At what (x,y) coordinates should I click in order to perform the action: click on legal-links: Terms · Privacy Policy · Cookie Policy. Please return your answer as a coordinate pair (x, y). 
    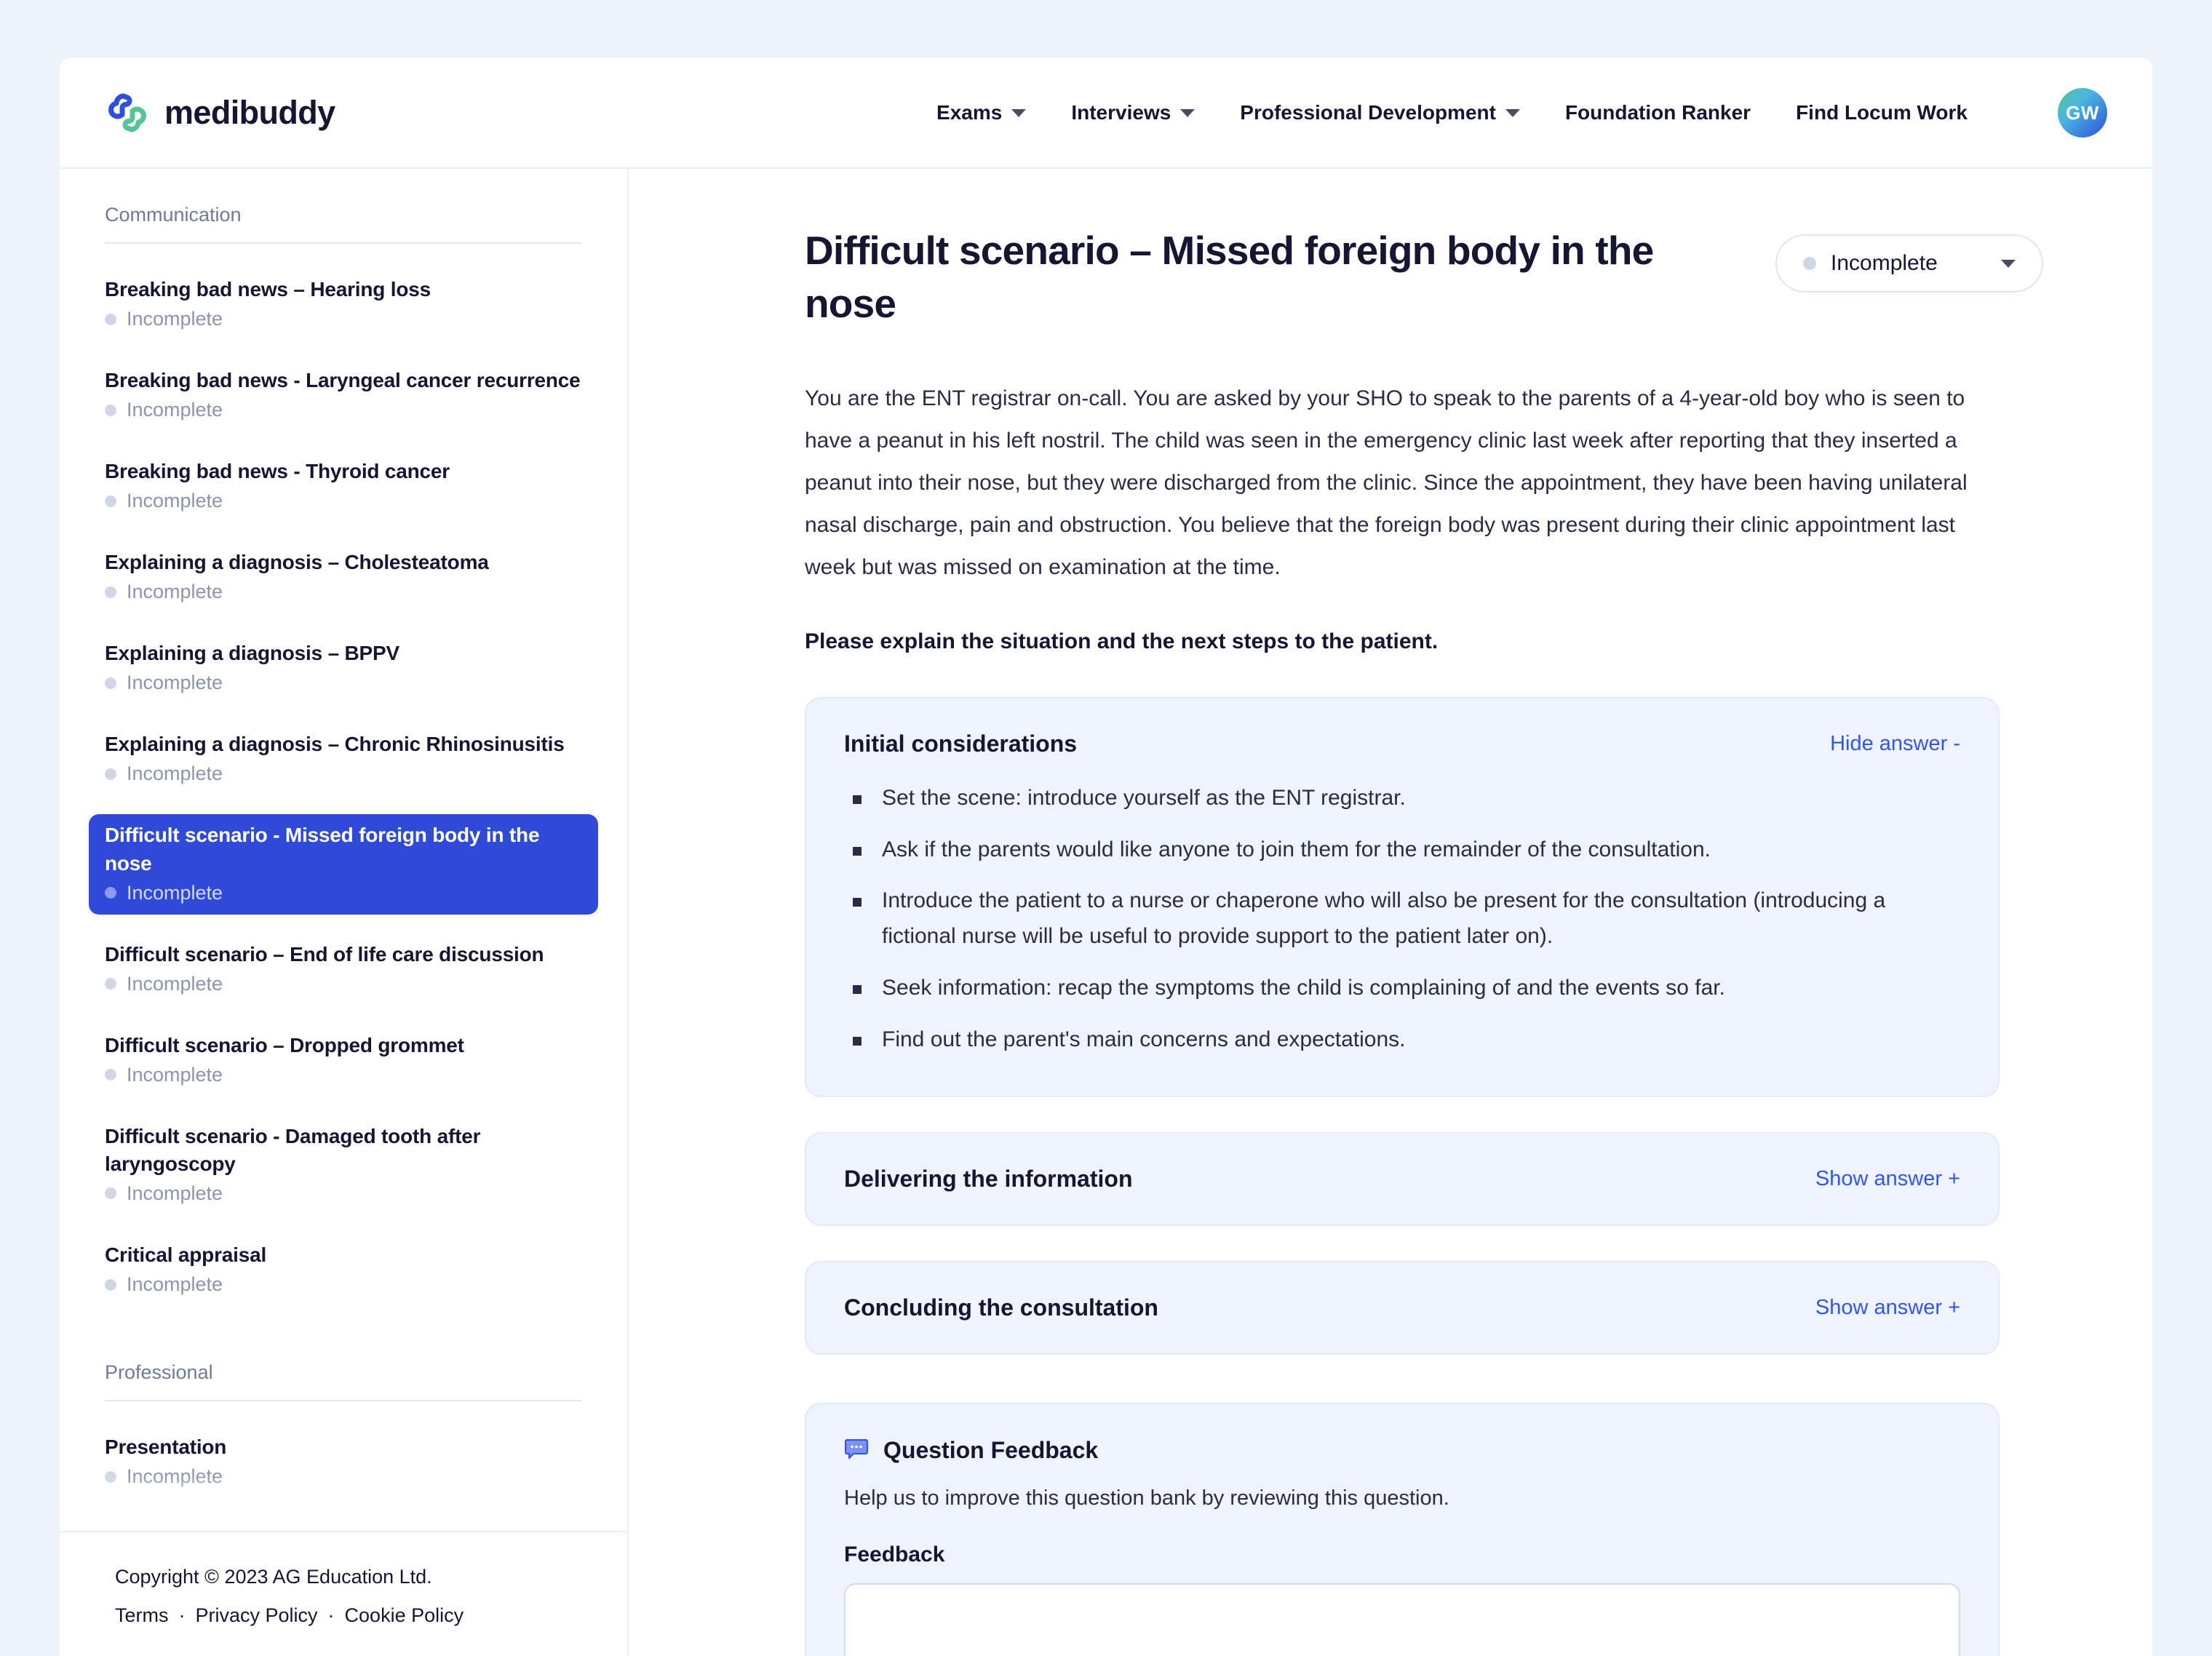
    Looking at the image, I should click on (348, 1616).